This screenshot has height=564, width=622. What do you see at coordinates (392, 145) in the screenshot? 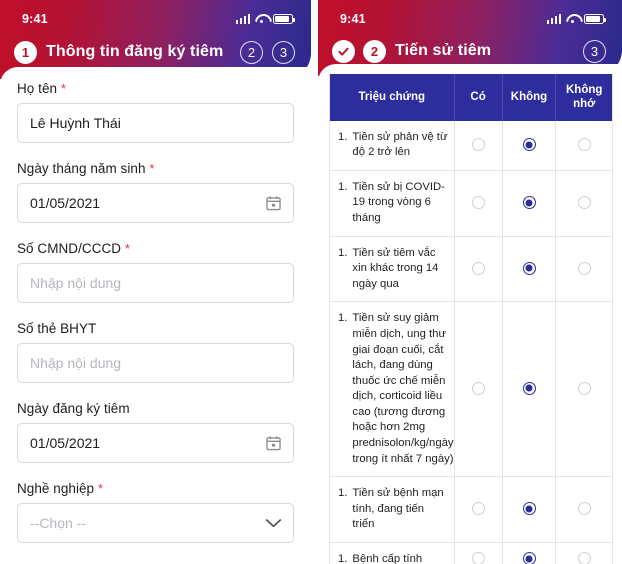
I see `cell-symptom: 1. Tiền sử phản vệ từ độ 2 trở lên` at bounding box center [392, 145].